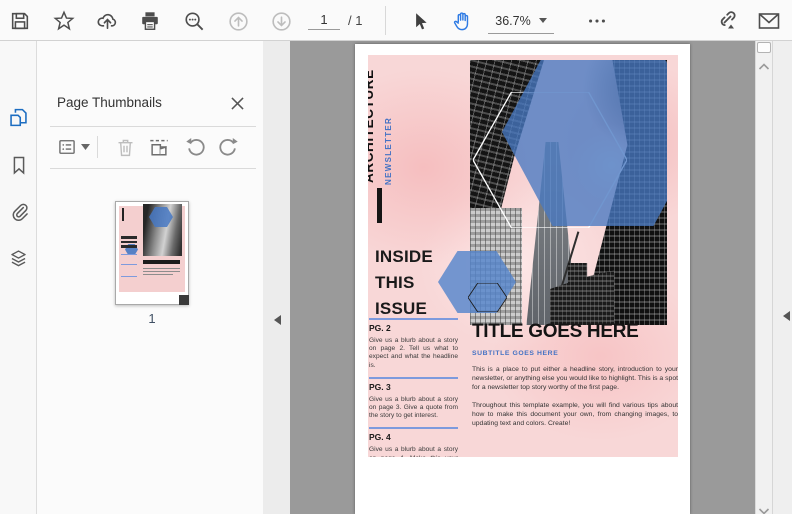 The image size is (792, 514). What do you see at coordinates (159, 147) in the screenshot?
I see `extract-pages-icon` at bounding box center [159, 147].